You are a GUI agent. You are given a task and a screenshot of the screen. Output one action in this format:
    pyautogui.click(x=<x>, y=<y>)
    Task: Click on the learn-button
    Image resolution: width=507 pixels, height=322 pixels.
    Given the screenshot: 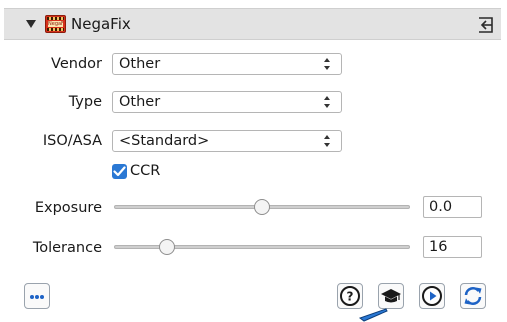 What is the action you would take?
    pyautogui.click(x=391, y=296)
    